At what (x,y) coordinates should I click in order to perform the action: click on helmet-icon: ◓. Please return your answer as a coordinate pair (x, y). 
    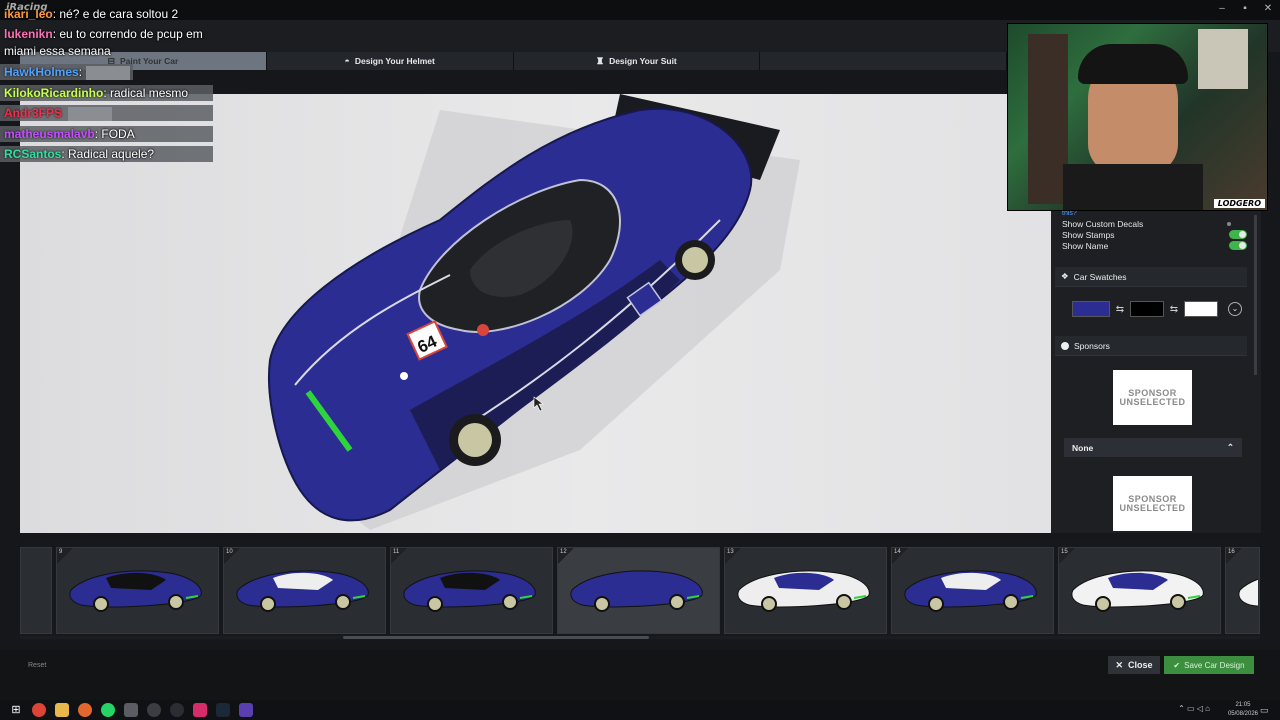
    Looking at the image, I should click on (347, 61).